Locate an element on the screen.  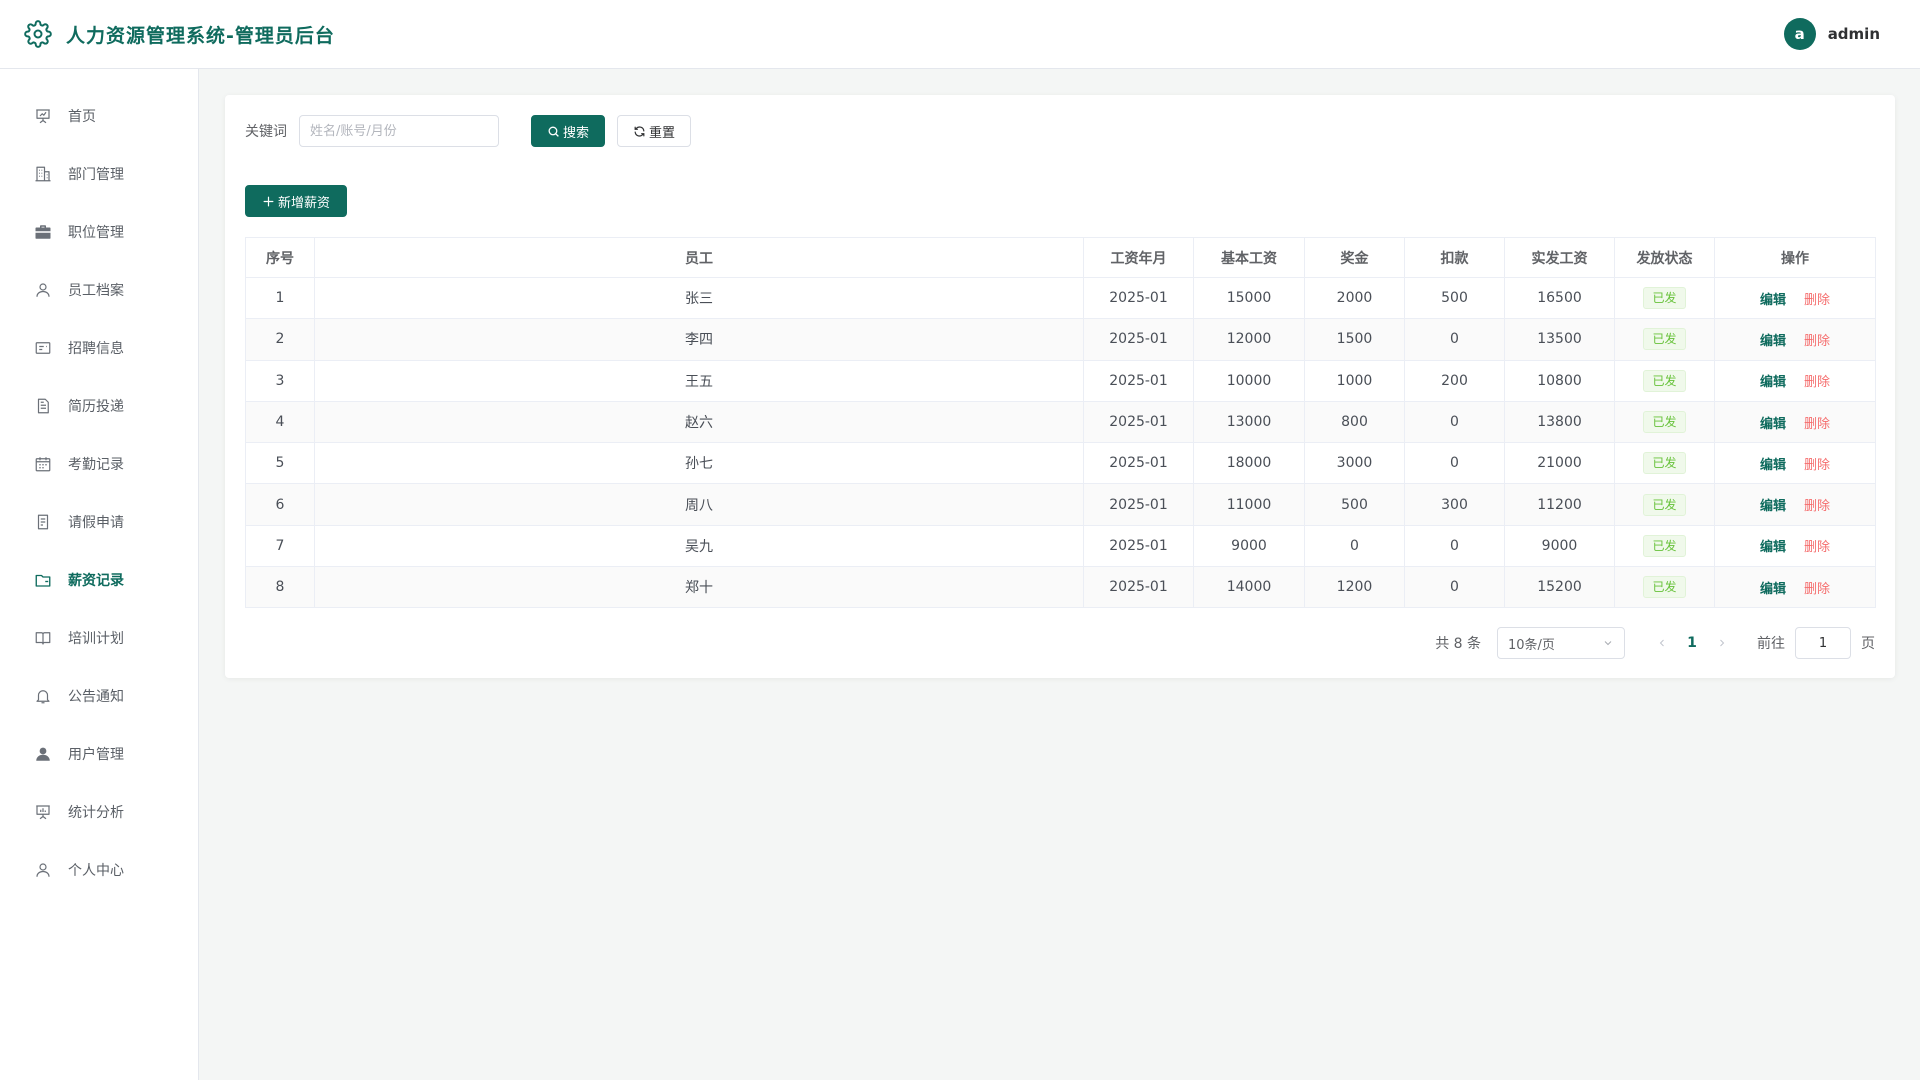
cell-base: 12000 is located at coordinates (1249, 339).